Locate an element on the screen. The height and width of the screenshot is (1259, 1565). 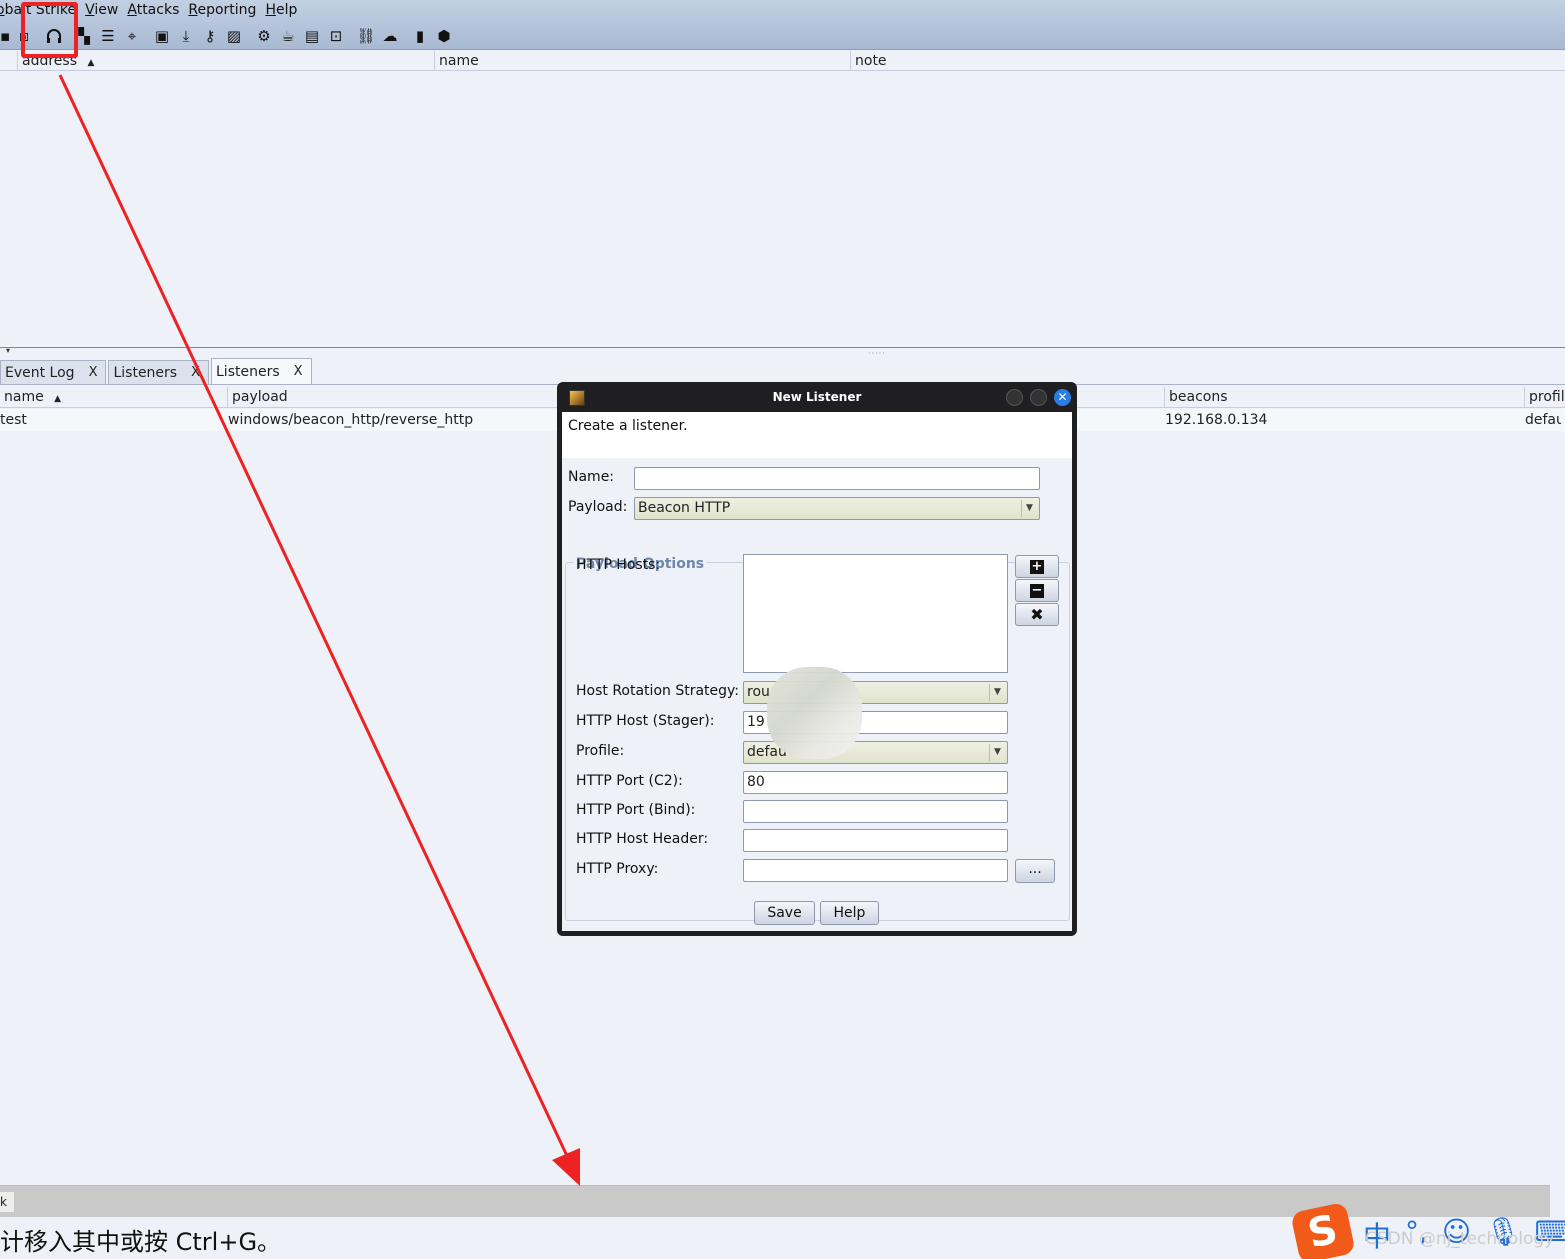
port-bind-label: HTTP Port (Bind): is located at coordinates (636, 810).